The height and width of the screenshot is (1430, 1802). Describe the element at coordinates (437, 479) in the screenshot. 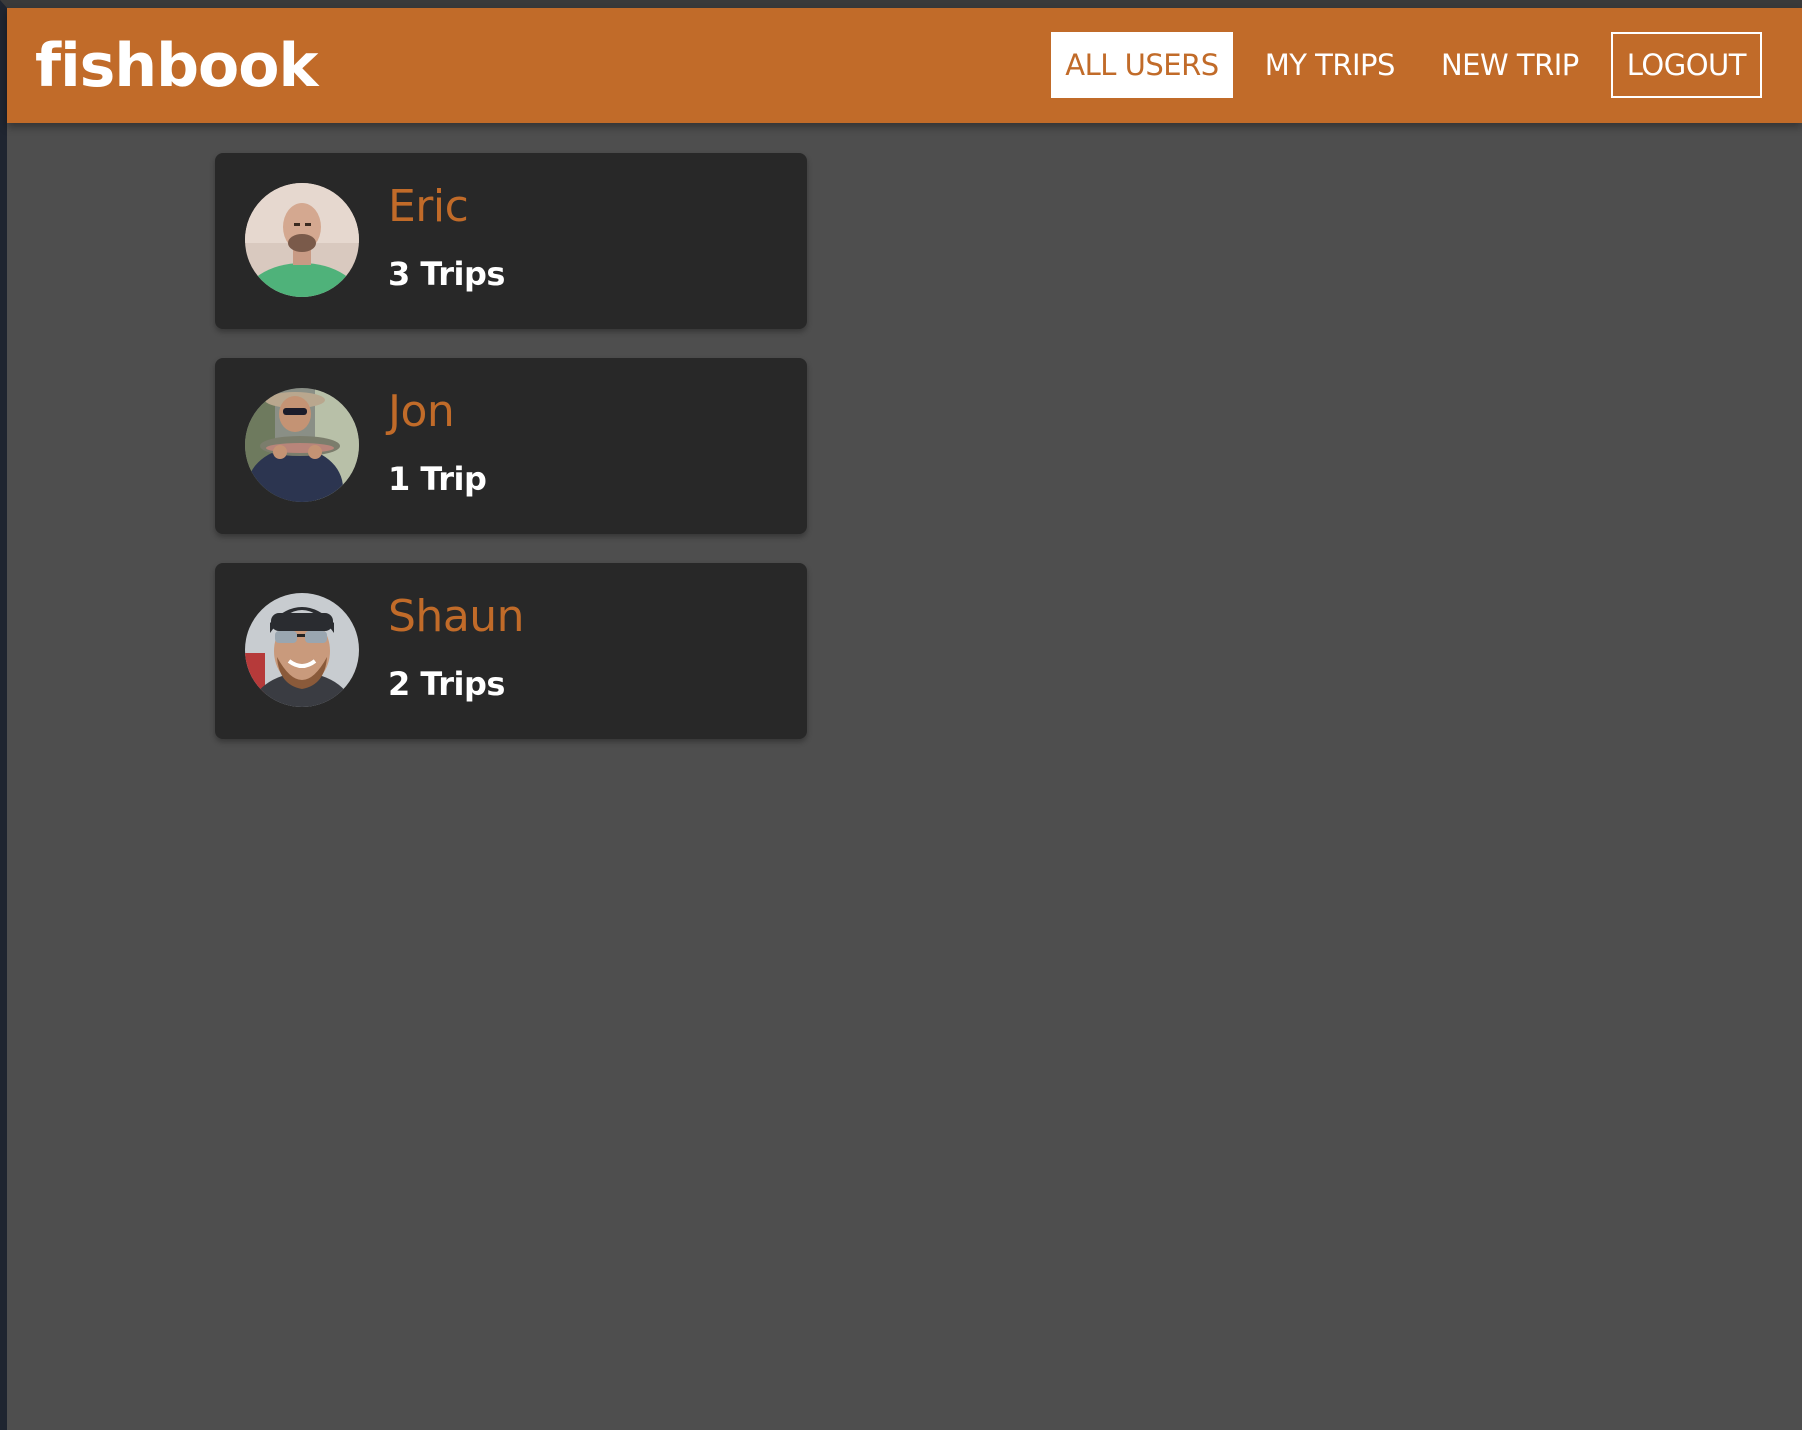

I see `user-trip-count: 1 Trip` at that location.